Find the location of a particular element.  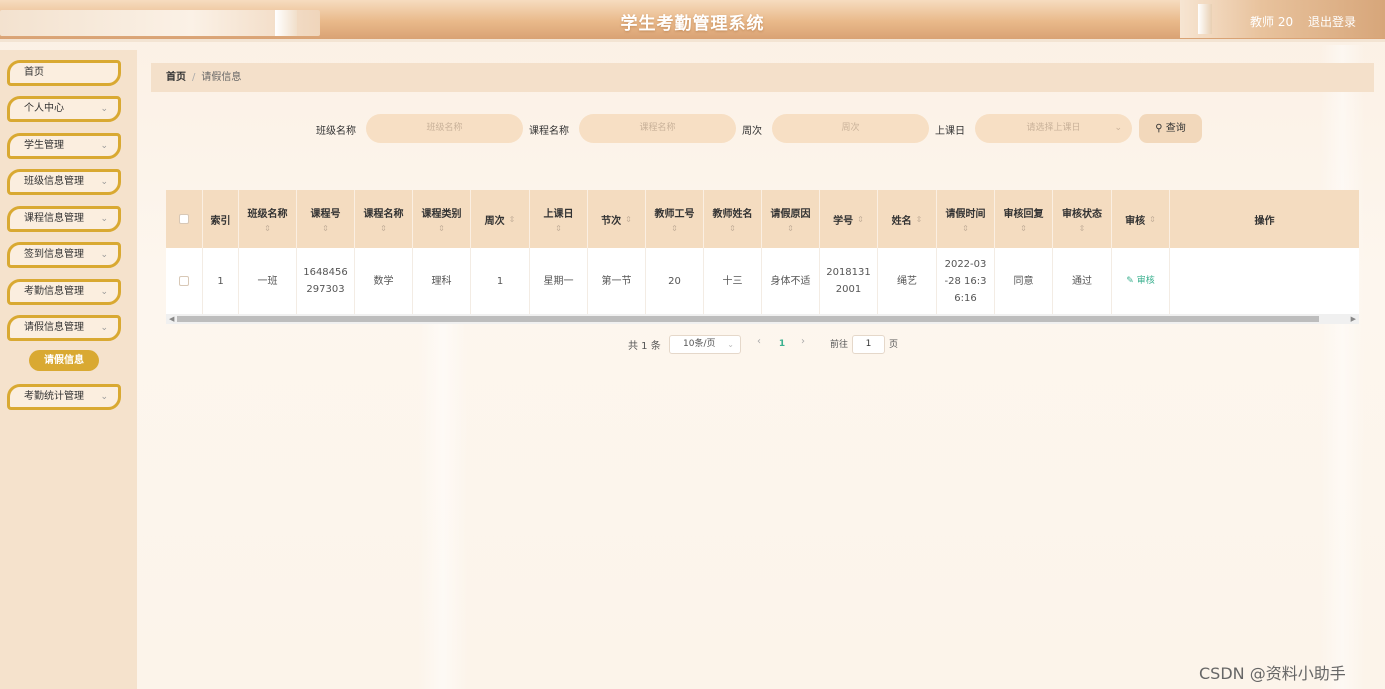

scrollbar-thumb is located at coordinates (748, 319).